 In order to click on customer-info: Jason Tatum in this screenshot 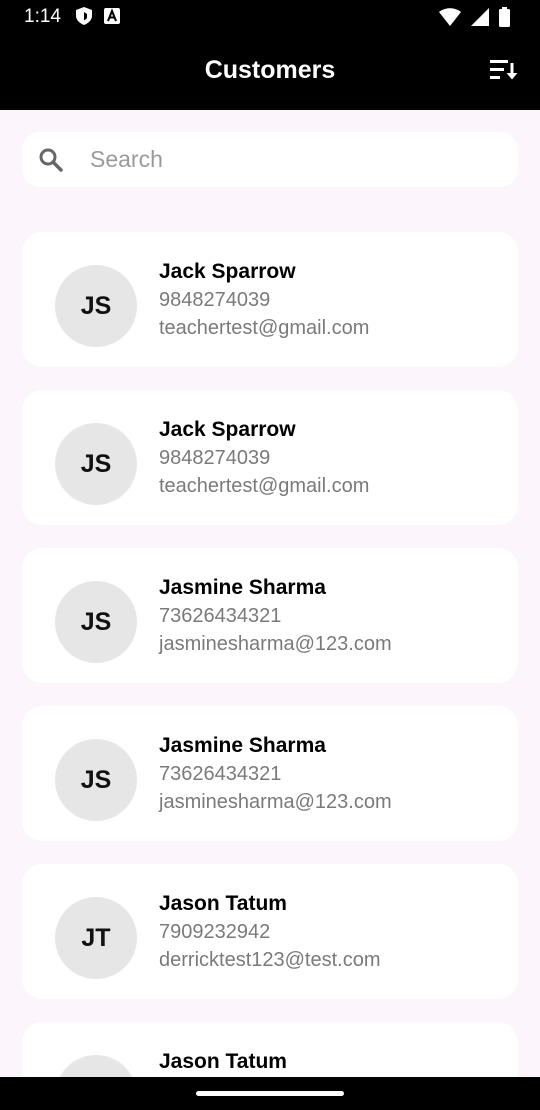, I will do `click(223, 1062)`.